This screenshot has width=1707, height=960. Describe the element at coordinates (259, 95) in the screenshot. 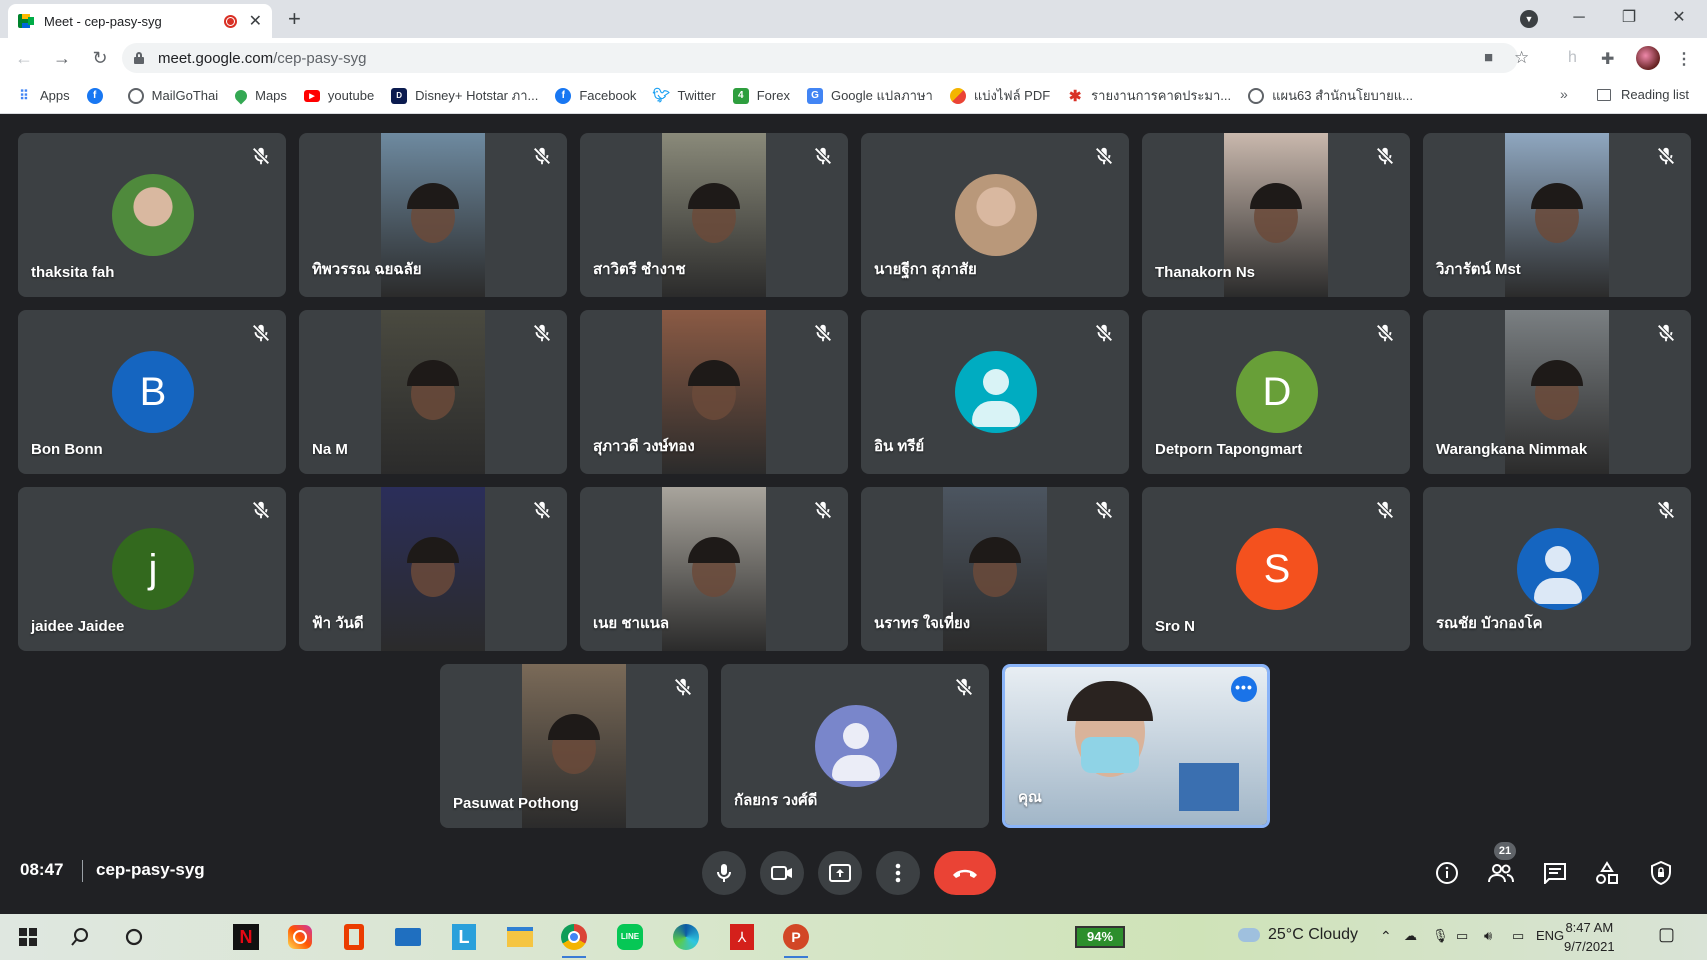

I see `bookmark: Maps` at that location.